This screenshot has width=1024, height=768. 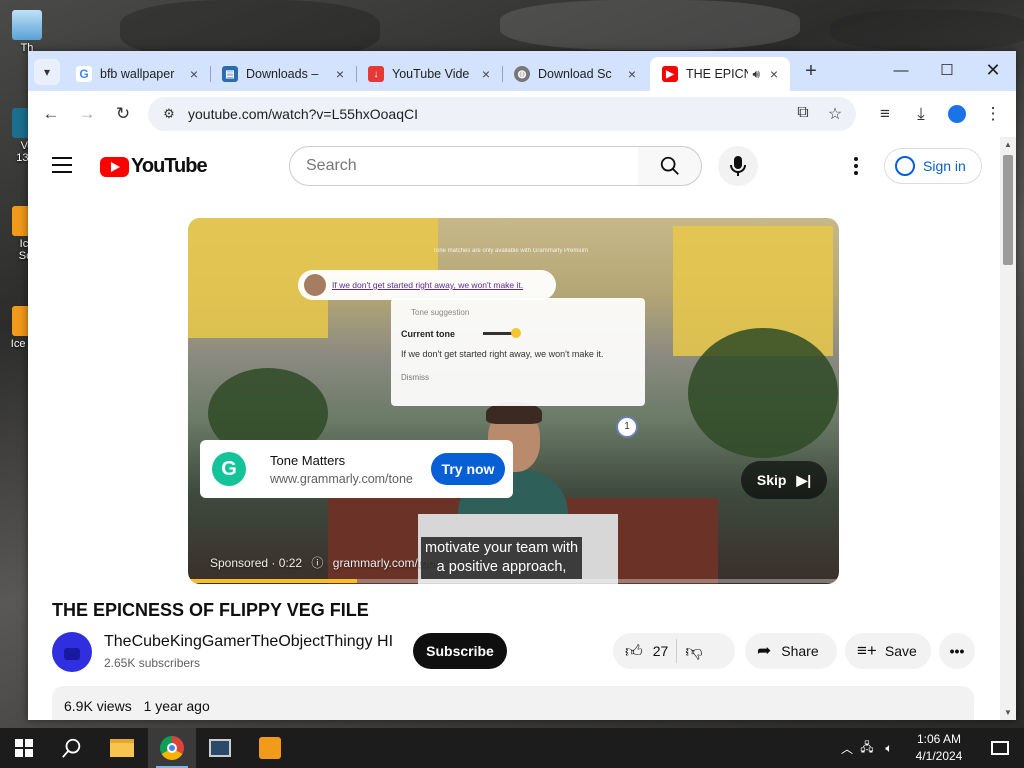 I want to click on playlist-add-icon: ≡+, so click(x=867, y=650).